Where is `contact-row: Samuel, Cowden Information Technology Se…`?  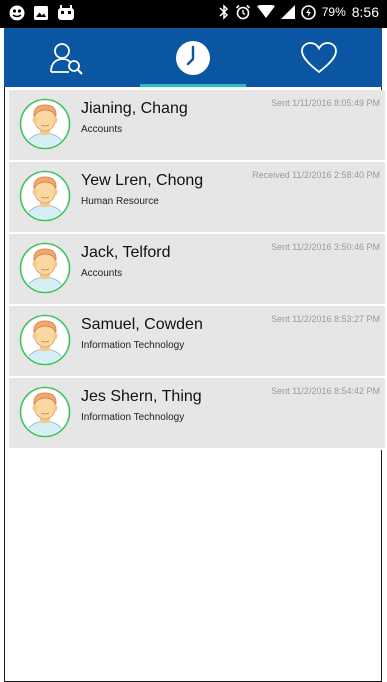 contact-row: Samuel, Cowden Information Technology Se… is located at coordinates (197, 342).